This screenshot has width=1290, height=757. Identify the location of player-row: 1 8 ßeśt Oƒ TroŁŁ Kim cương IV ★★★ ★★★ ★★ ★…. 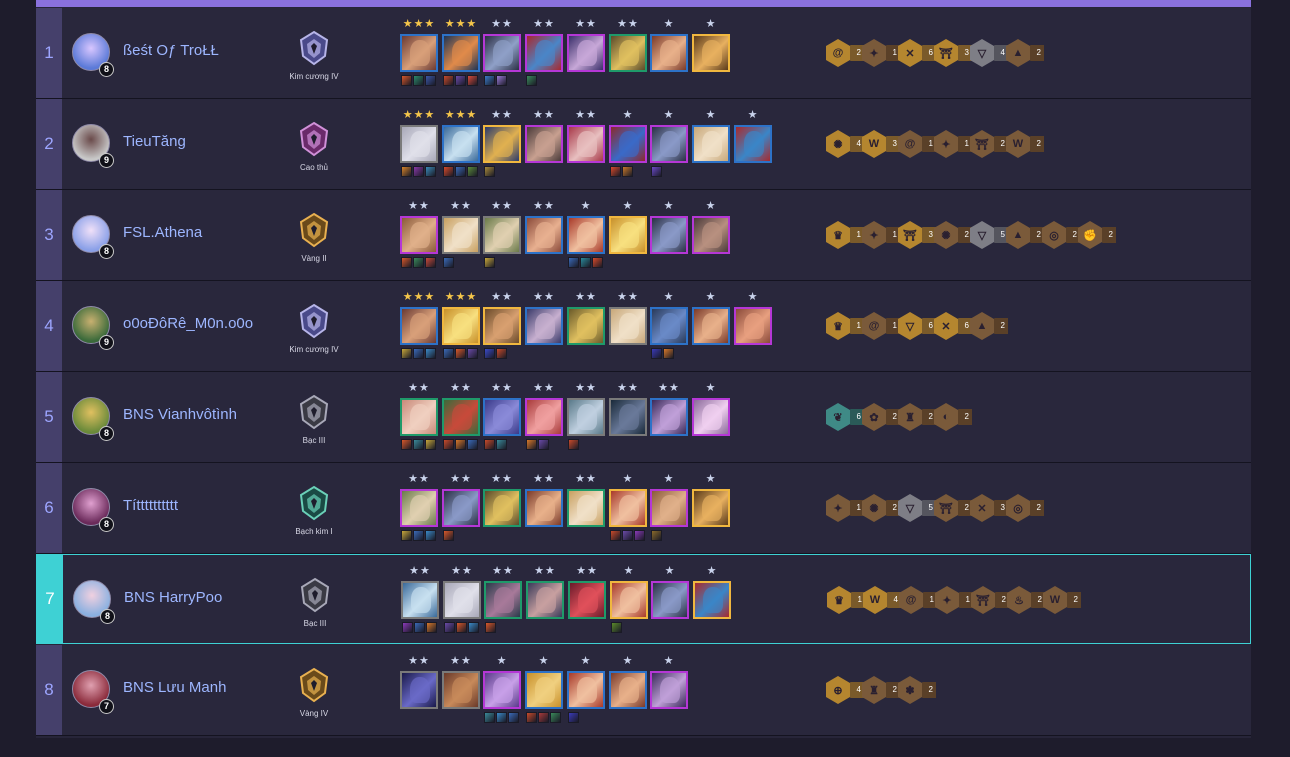
(643, 53).